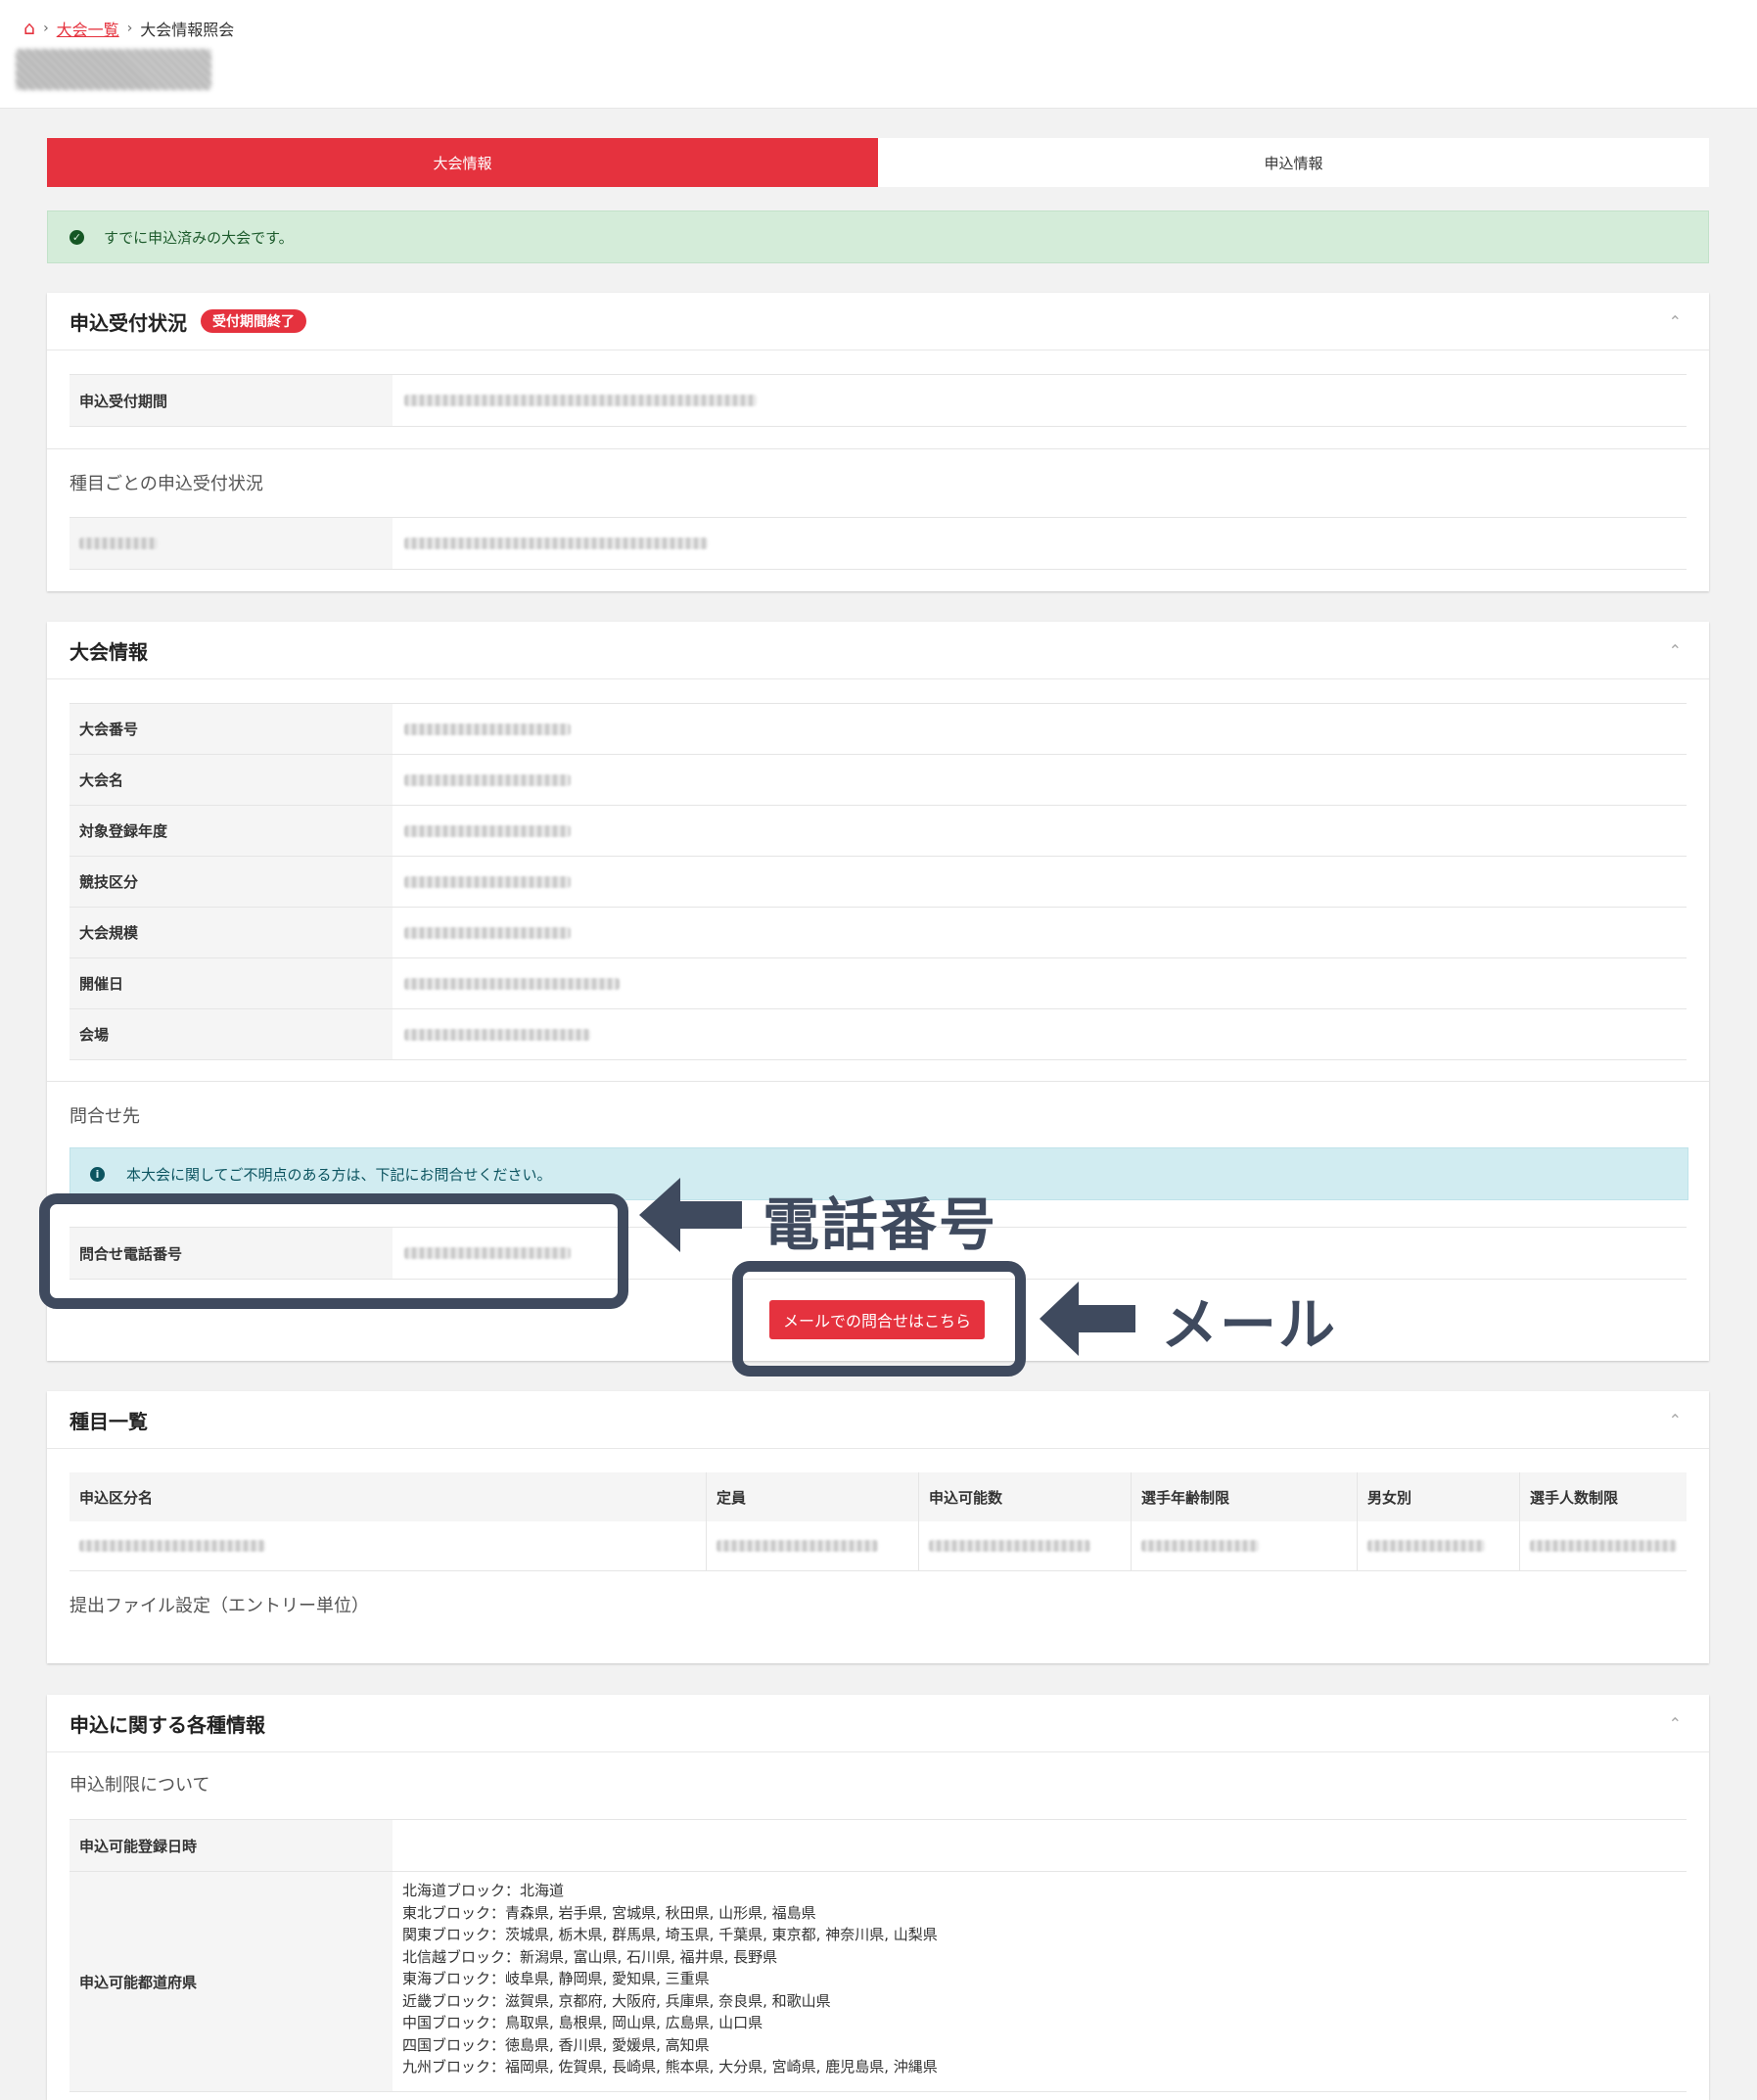  I want to click on top-bar: ⌂ › 大会一覧 › 大会情報照会, so click(878, 54).